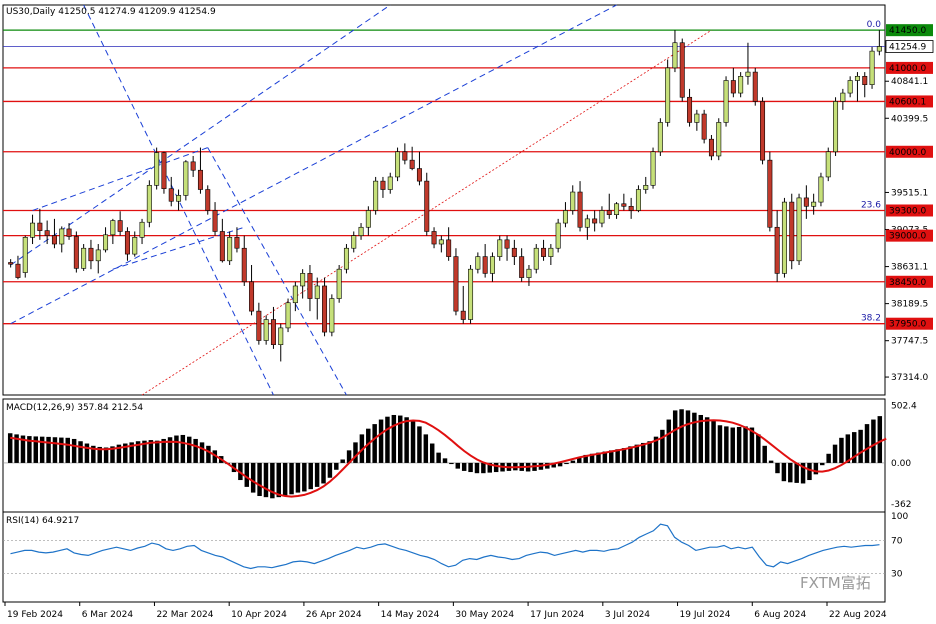  What do you see at coordinates (448, 458) in the screenshot?
I see `macd-signal-line` at bounding box center [448, 458].